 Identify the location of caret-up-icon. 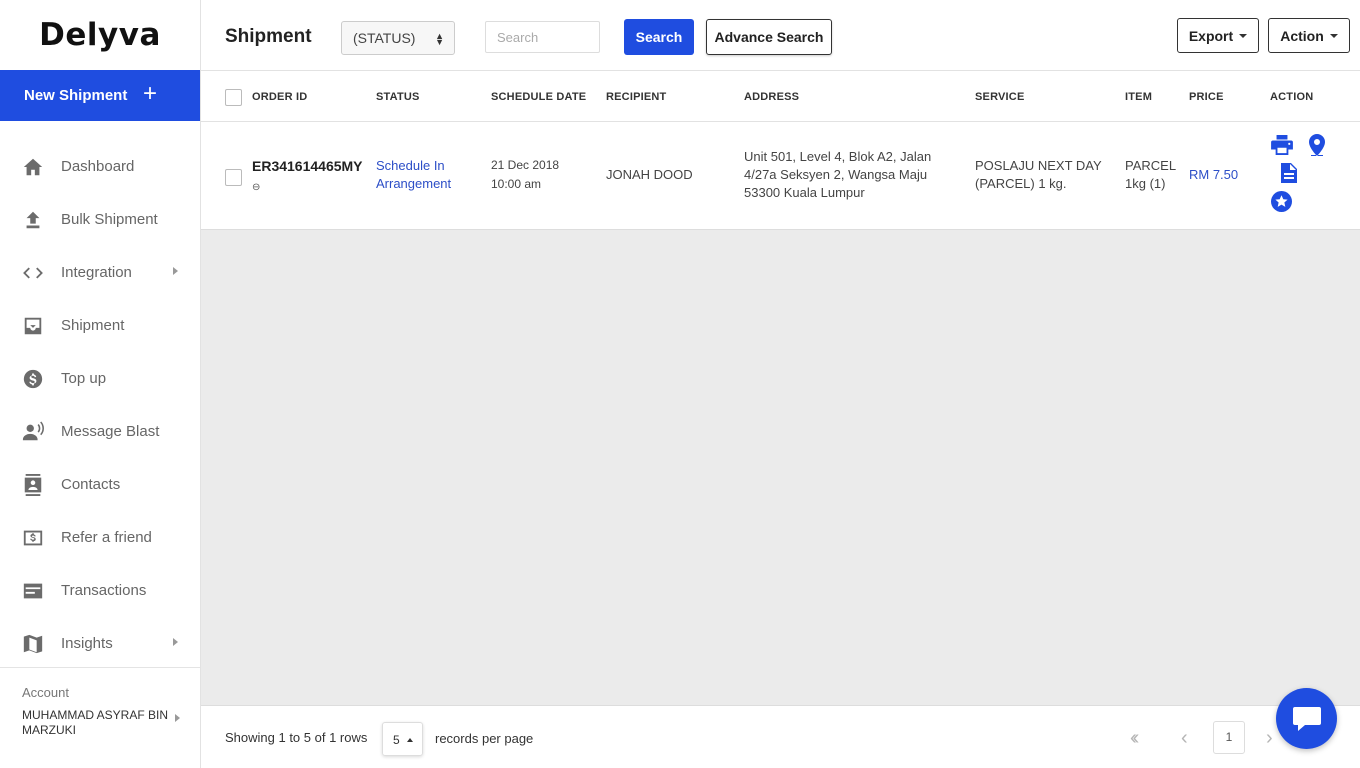
(410, 740).